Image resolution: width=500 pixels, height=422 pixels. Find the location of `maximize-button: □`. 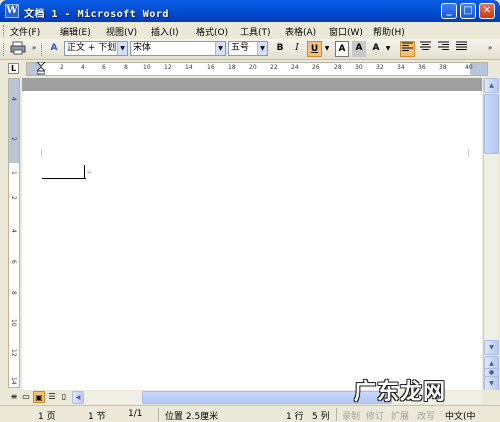

maximize-button: □ is located at coordinates (468, 11).